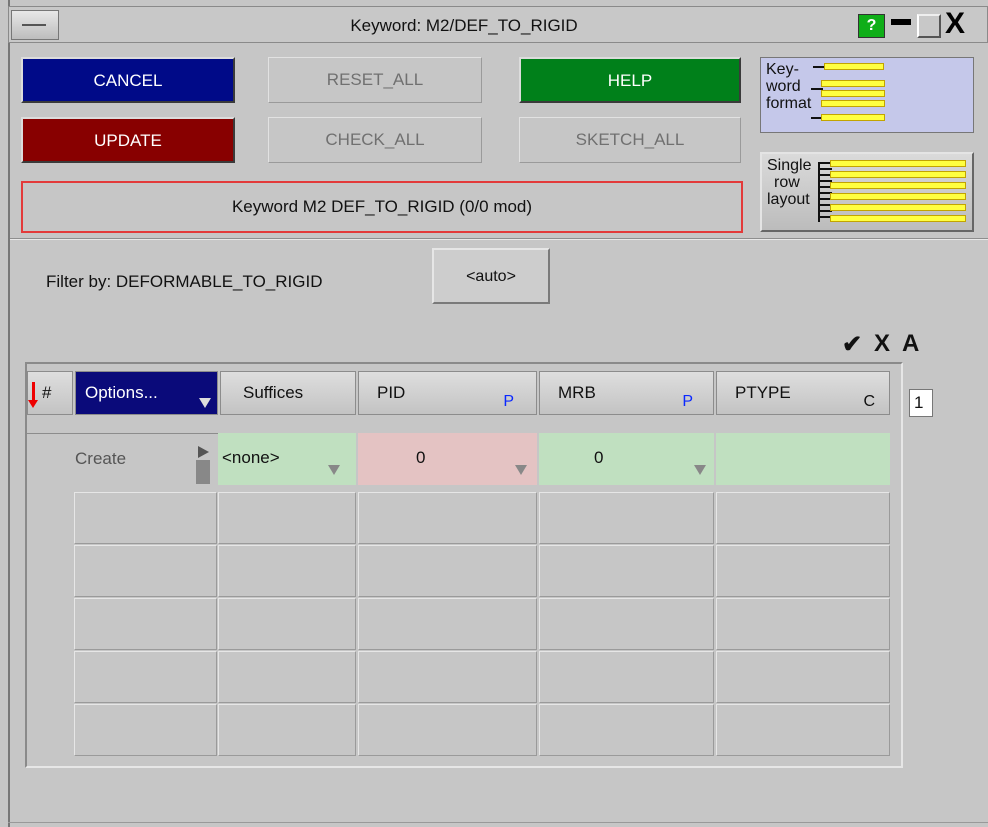 The image size is (988, 827). What do you see at coordinates (910, 344) in the screenshot?
I see `attribute-icon: A` at bounding box center [910, 344].